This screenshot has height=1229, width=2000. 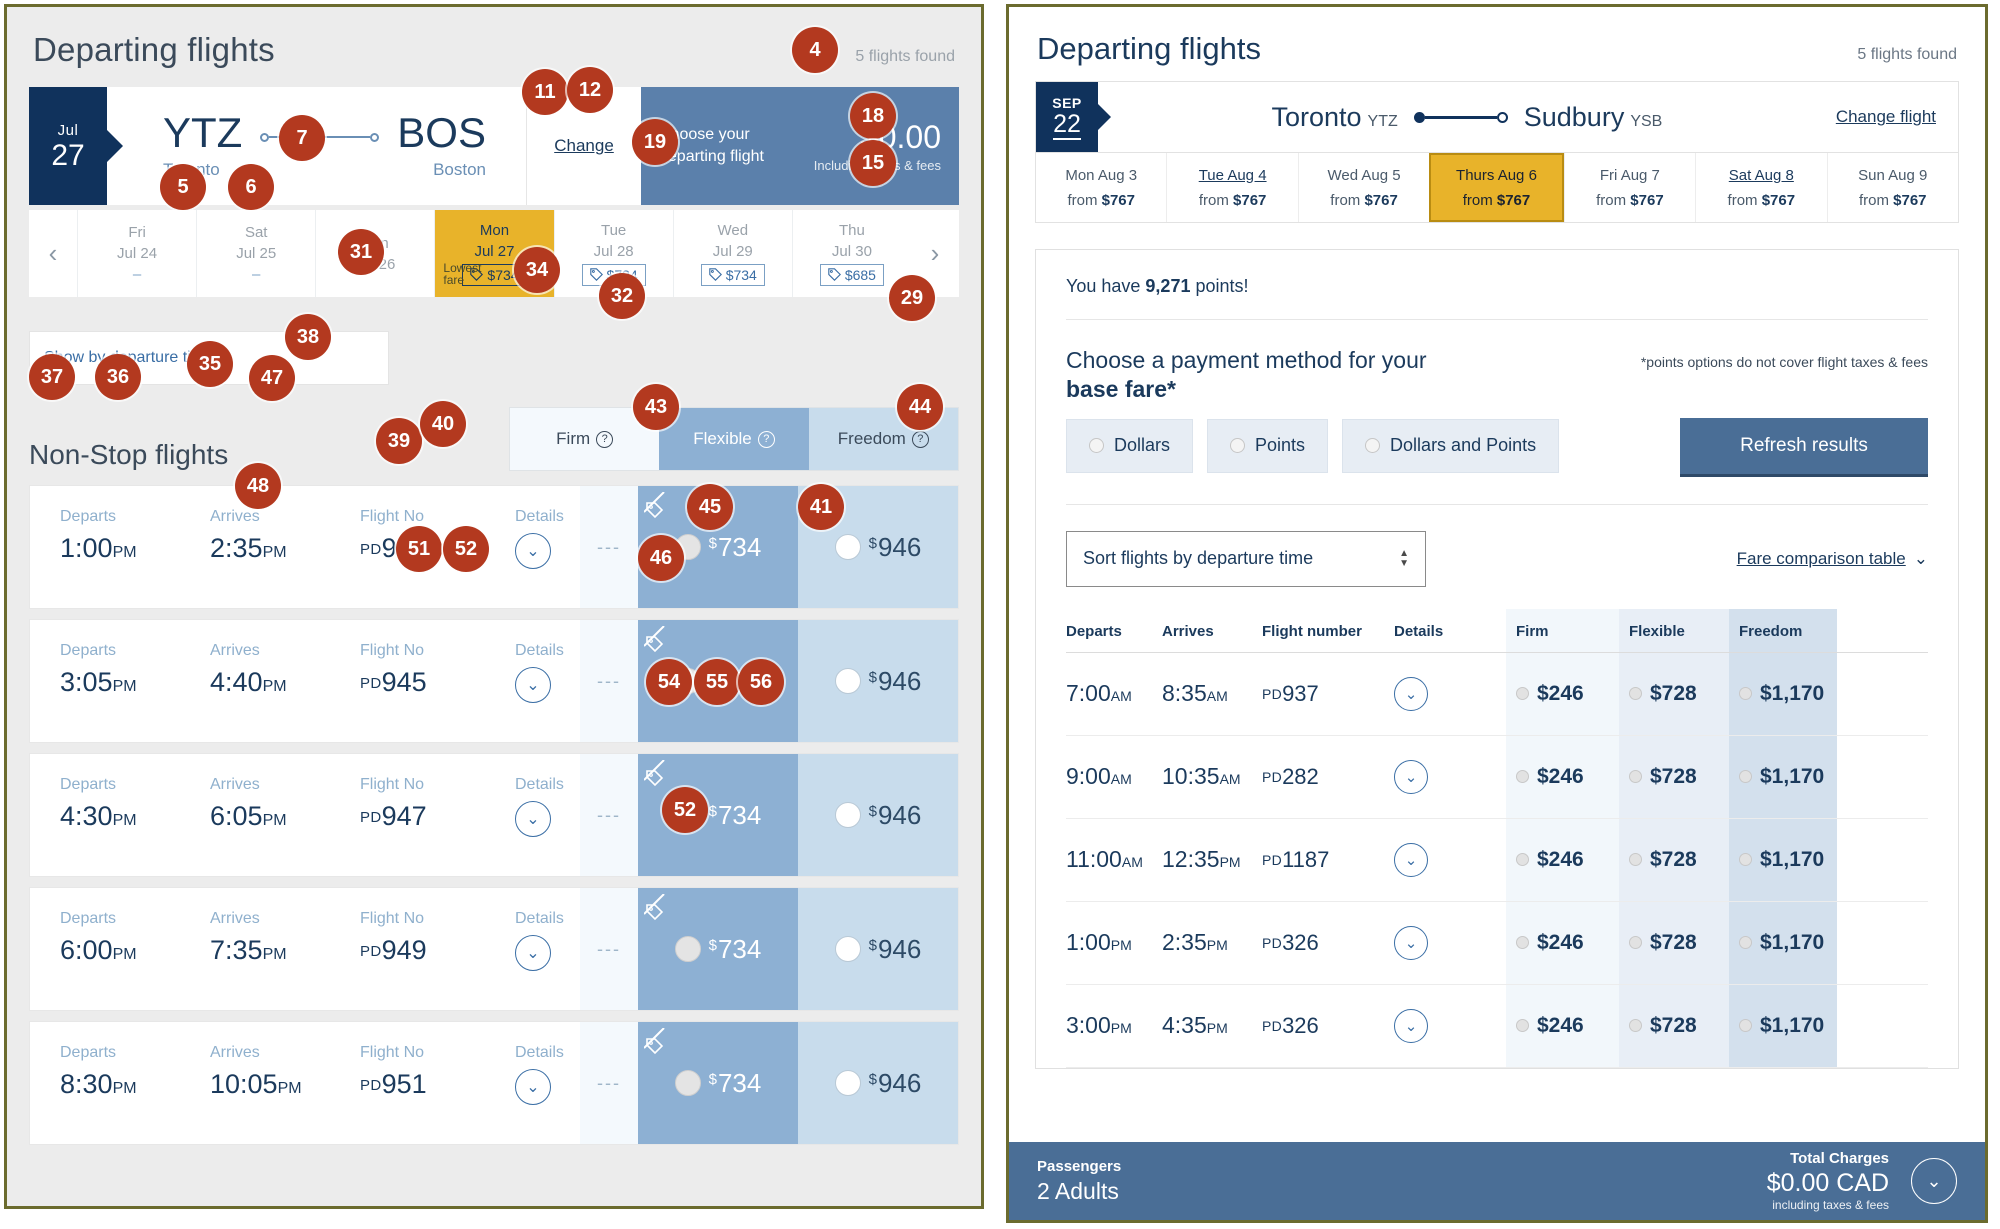 I want to click on annotation-badge-35: 35, so click(x=210, y=364).